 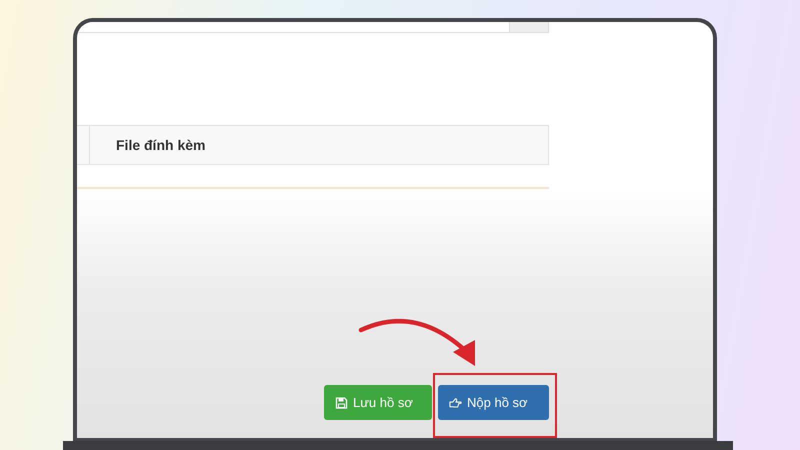 I want to click on input-field, so click(x=313, y=27).